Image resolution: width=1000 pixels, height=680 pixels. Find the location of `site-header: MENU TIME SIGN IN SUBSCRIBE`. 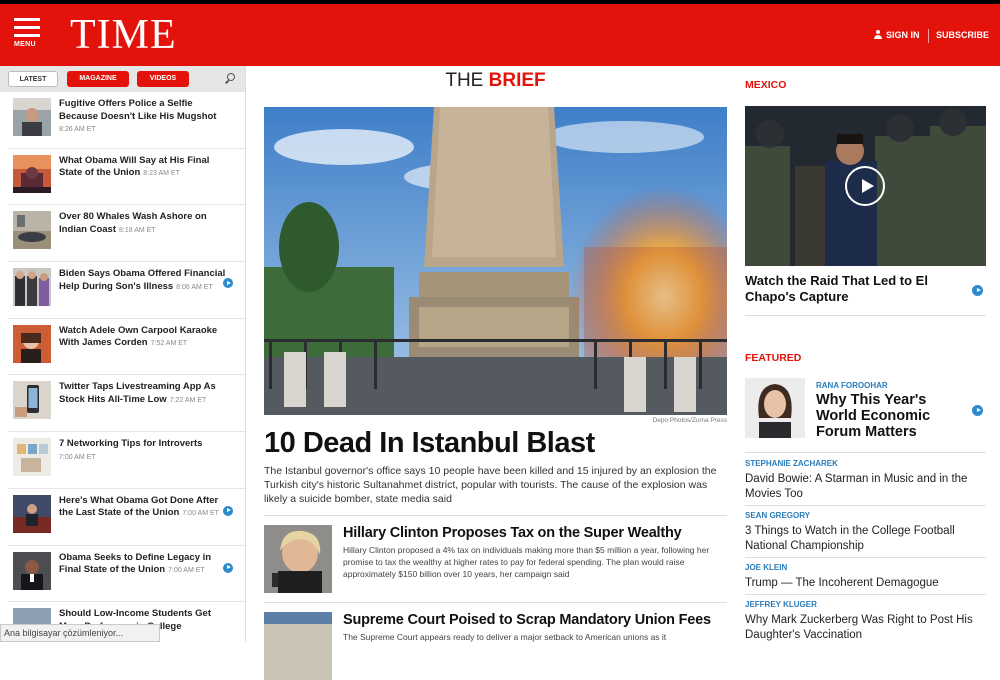

site-header: MENU TIME SIGN IN SUBSCRIBE is located at coordinates (500, 35).